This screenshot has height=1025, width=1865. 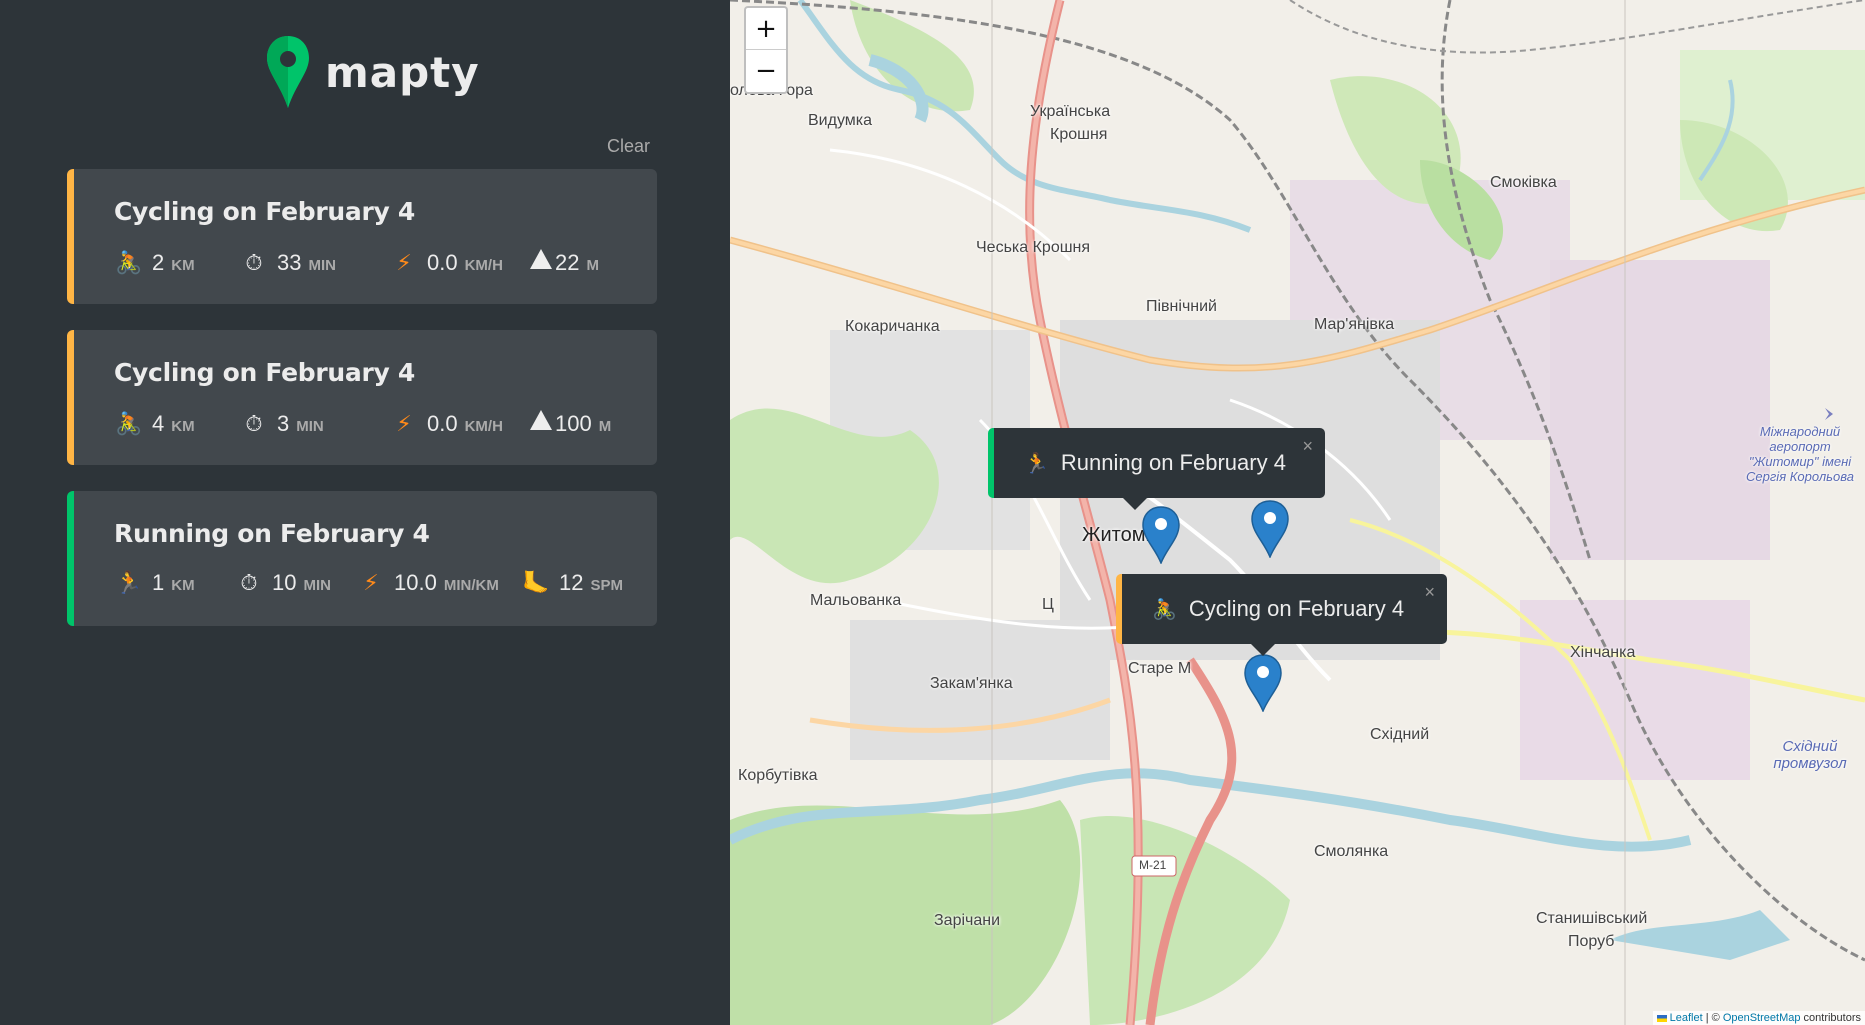 I want to click on zoom-in-button: +, so click(x=766, y=29).